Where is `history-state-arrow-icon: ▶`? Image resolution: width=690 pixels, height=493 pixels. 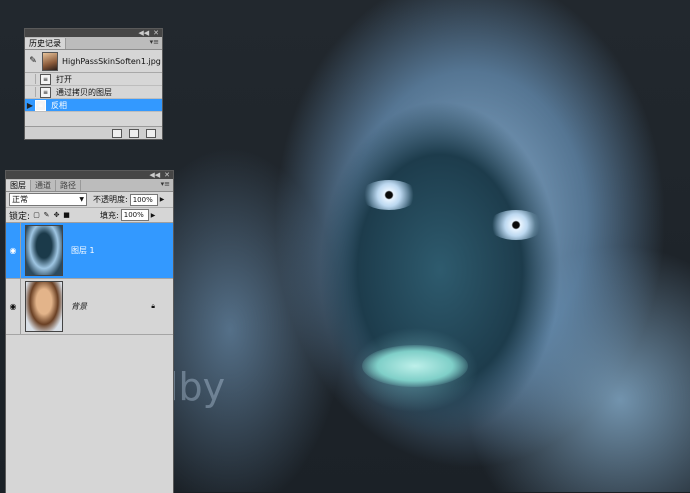 history-state-arrow-icon: ▶ is located at coordinates (30, 105).